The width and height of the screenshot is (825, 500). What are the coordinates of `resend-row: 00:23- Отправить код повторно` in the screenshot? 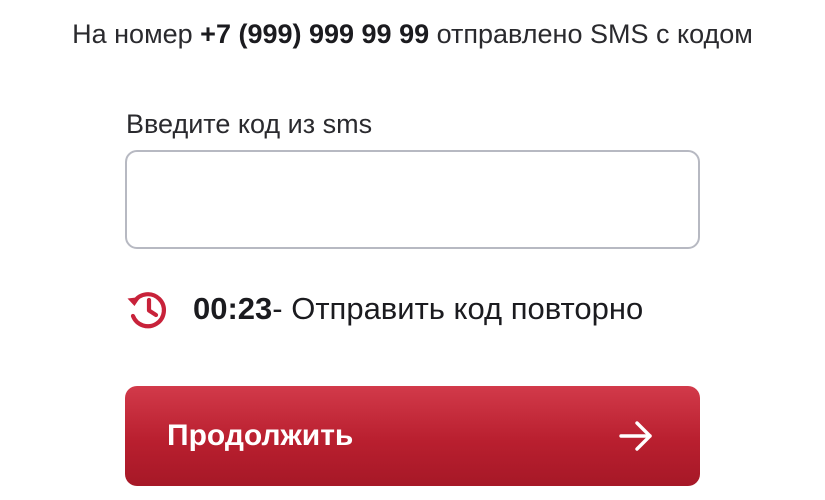 It's located at (384, 309).